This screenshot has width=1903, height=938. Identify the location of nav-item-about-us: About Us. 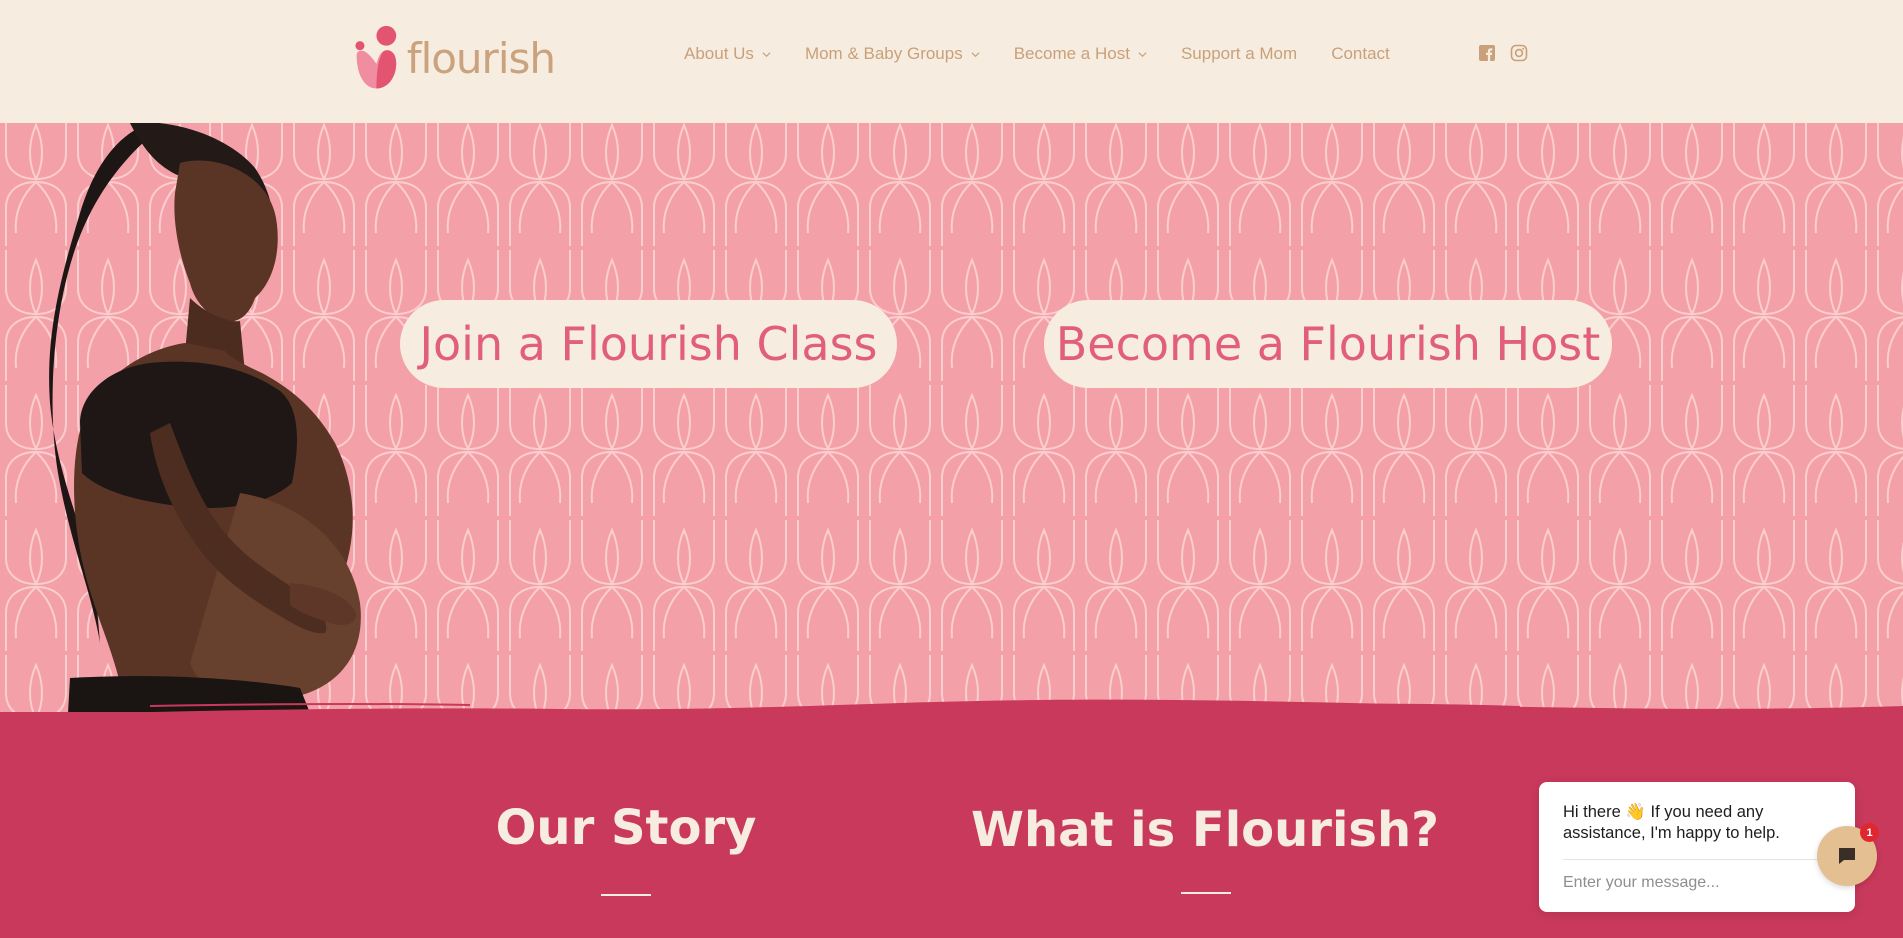
(727, 54).